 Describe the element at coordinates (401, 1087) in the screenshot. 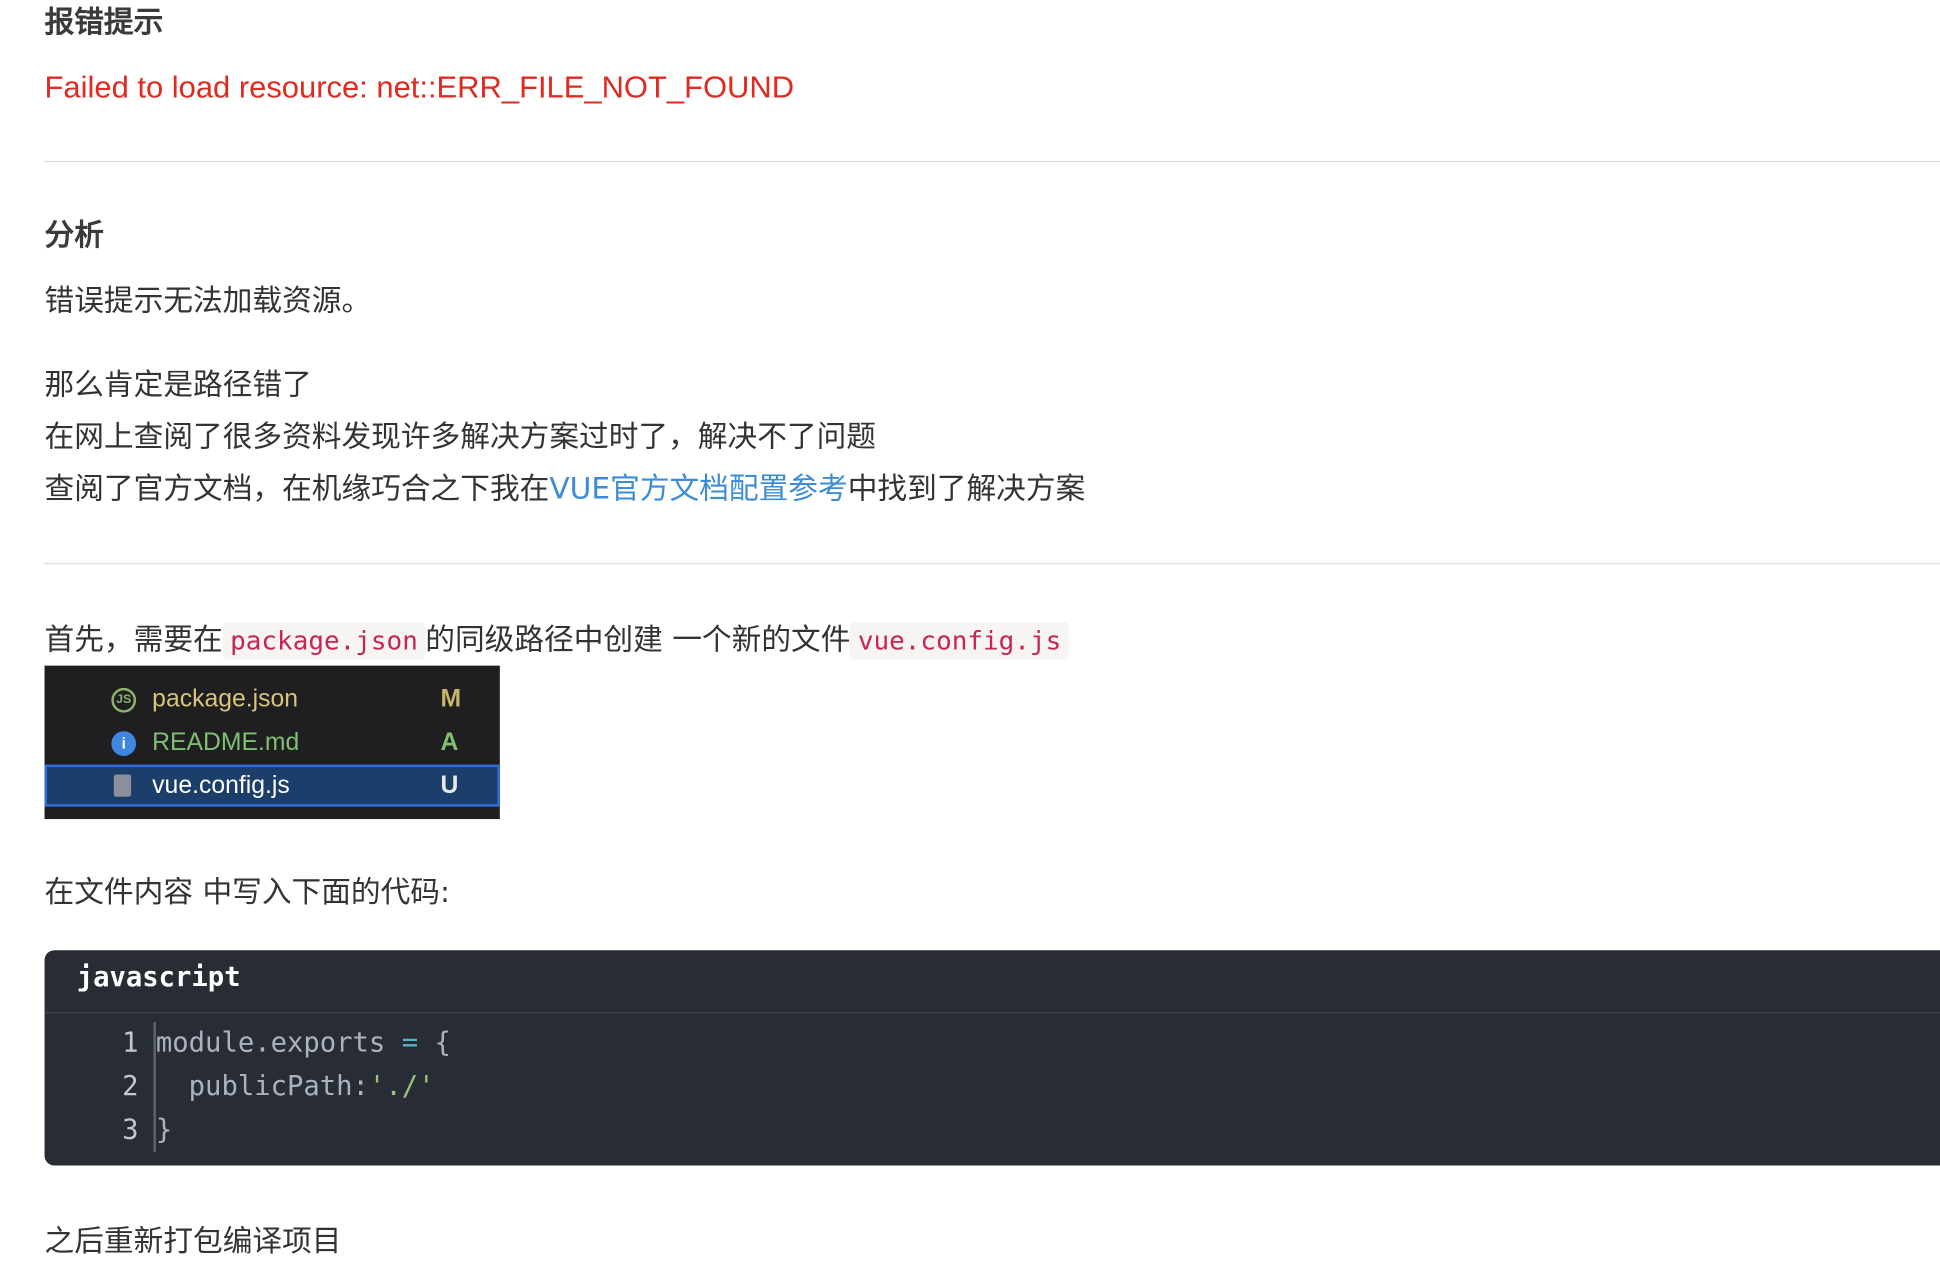

I see `code-token-string: './'` at that location.